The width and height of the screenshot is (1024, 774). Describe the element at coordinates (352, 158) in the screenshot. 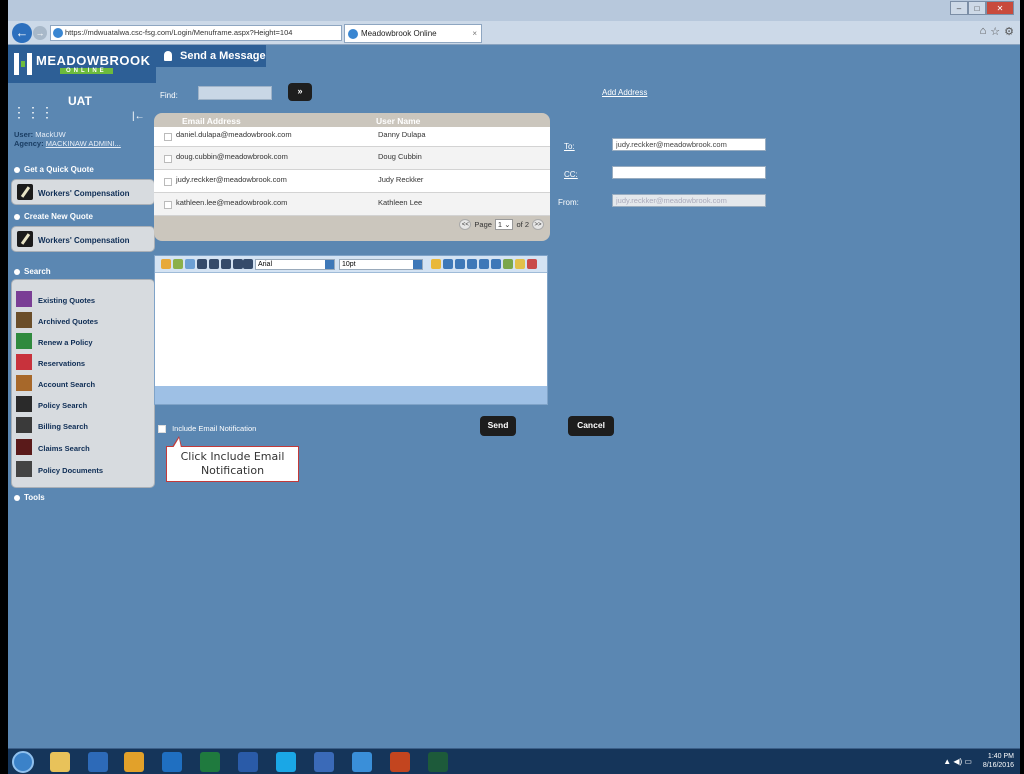

I see `contact-row: doug.cubbin@meadowbrook.com Doug Cubbin` at that location.